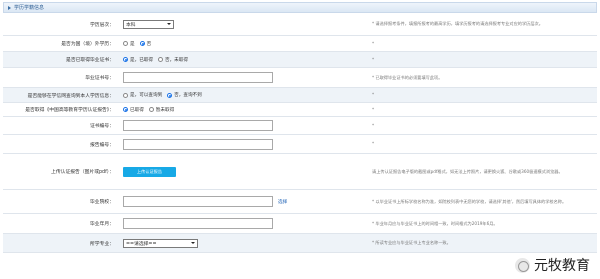  Describe the element at coordinates (102, 25) in the screenshot. I see `degree-label: 学历层次：` at that location.